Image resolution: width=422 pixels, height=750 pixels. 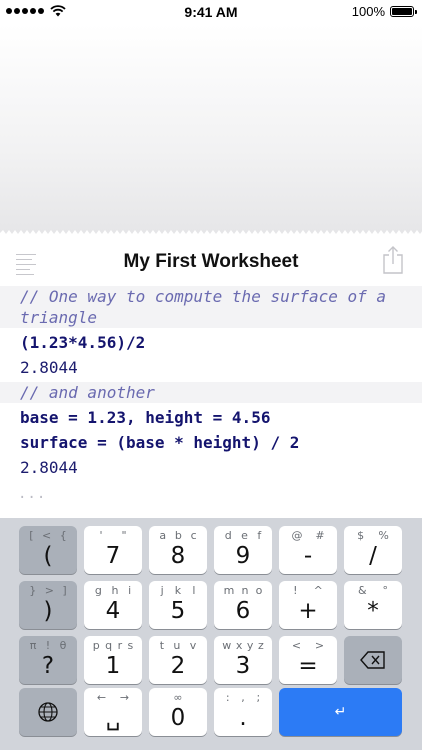 I want to click on backspace-icon, so click(x=373, y=661).